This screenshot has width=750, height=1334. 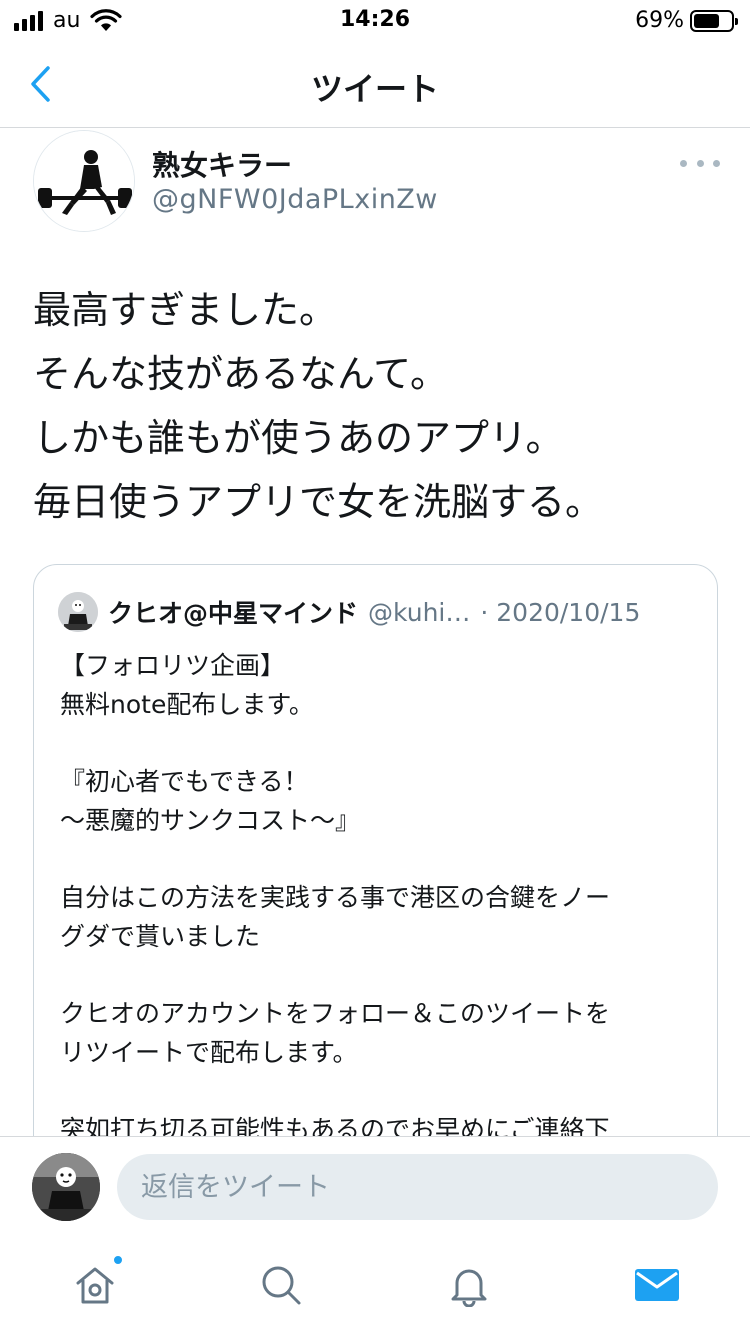 I want to click on quoted-author-avatar, so click(x=78, y=612).